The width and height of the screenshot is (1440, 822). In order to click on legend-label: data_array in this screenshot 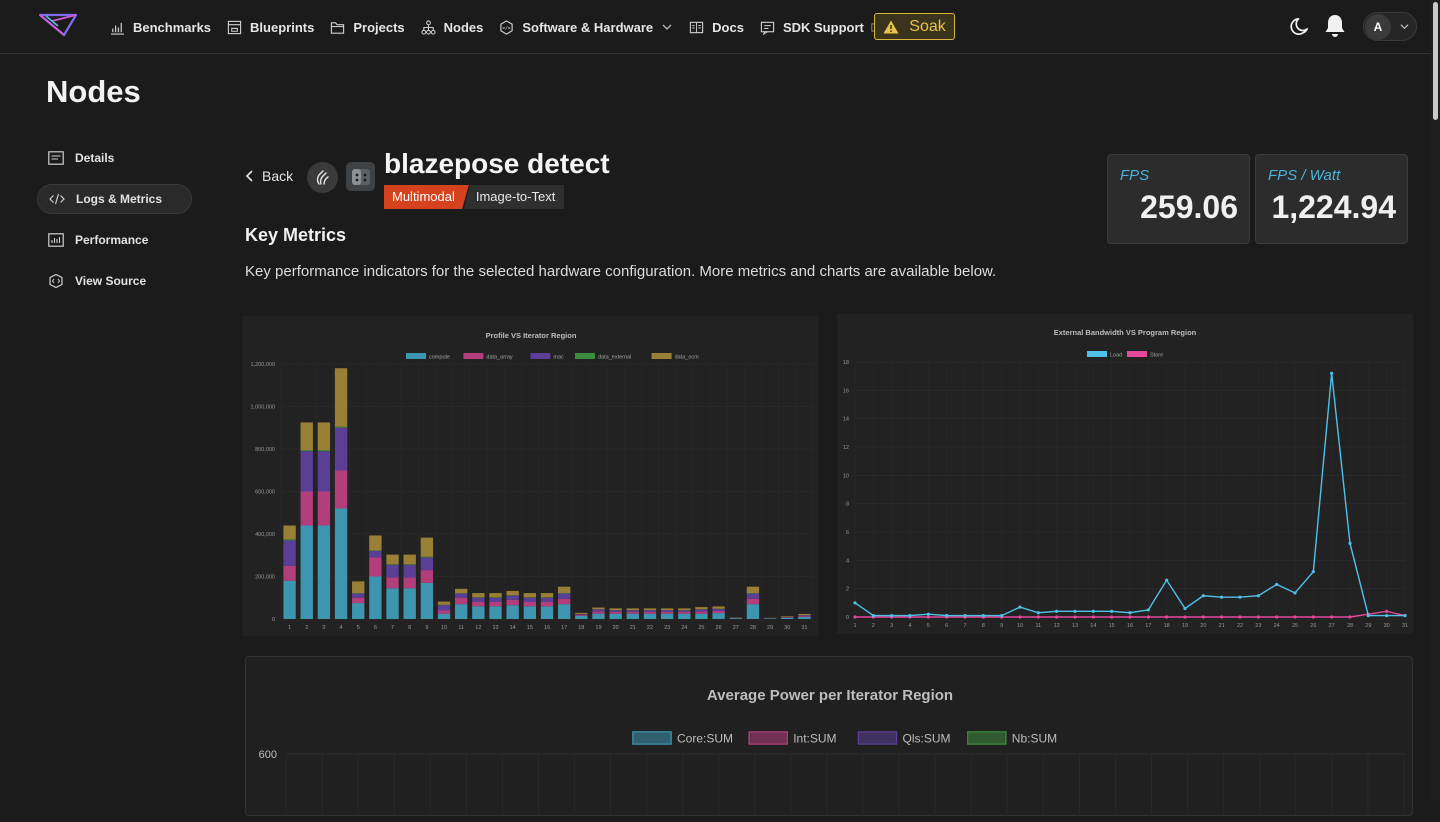, I will do `click(499, 358)`.